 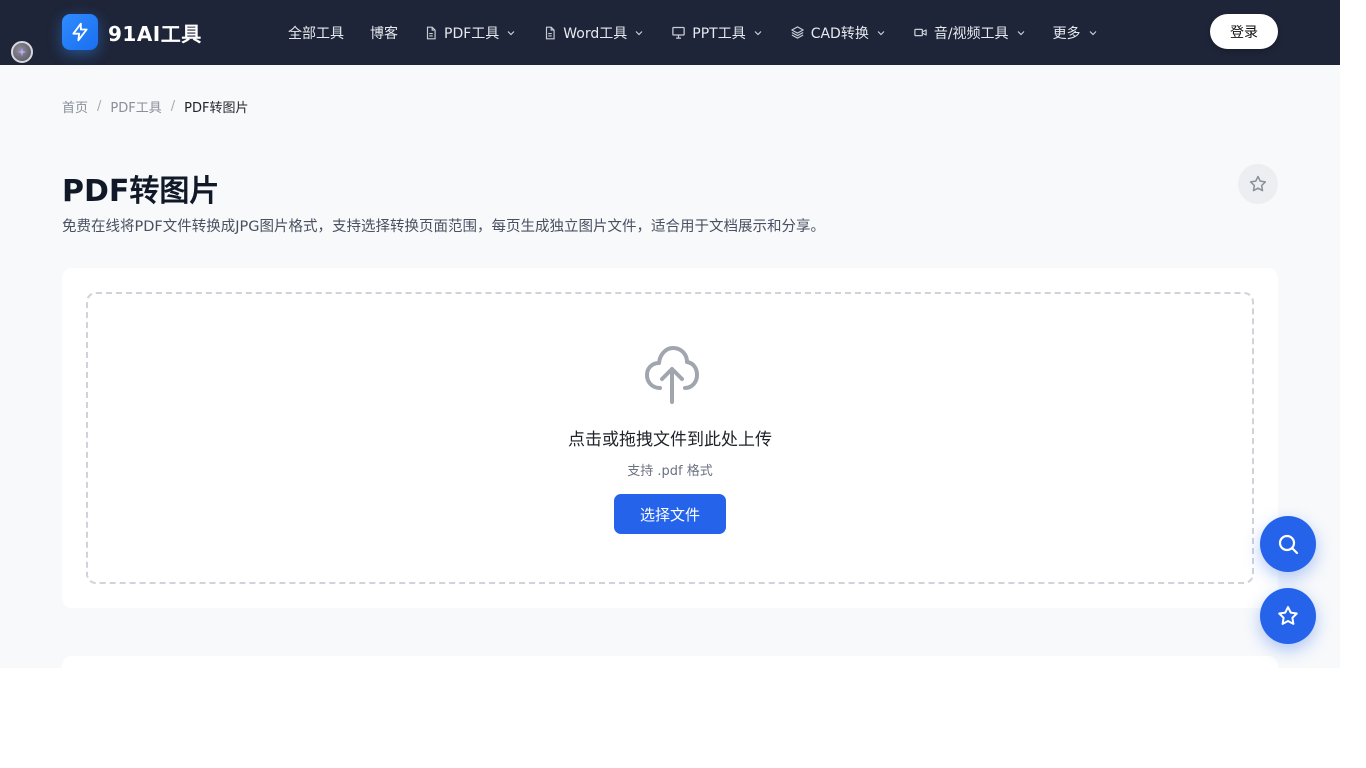 I want to click on floating-search-button, so click(x=1288, y=544).